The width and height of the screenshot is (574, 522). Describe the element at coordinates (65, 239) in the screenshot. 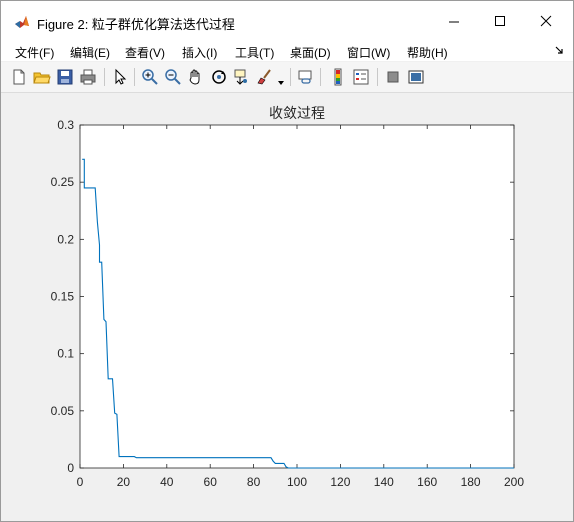

I see `y-tick-label: 0.2` at that location.